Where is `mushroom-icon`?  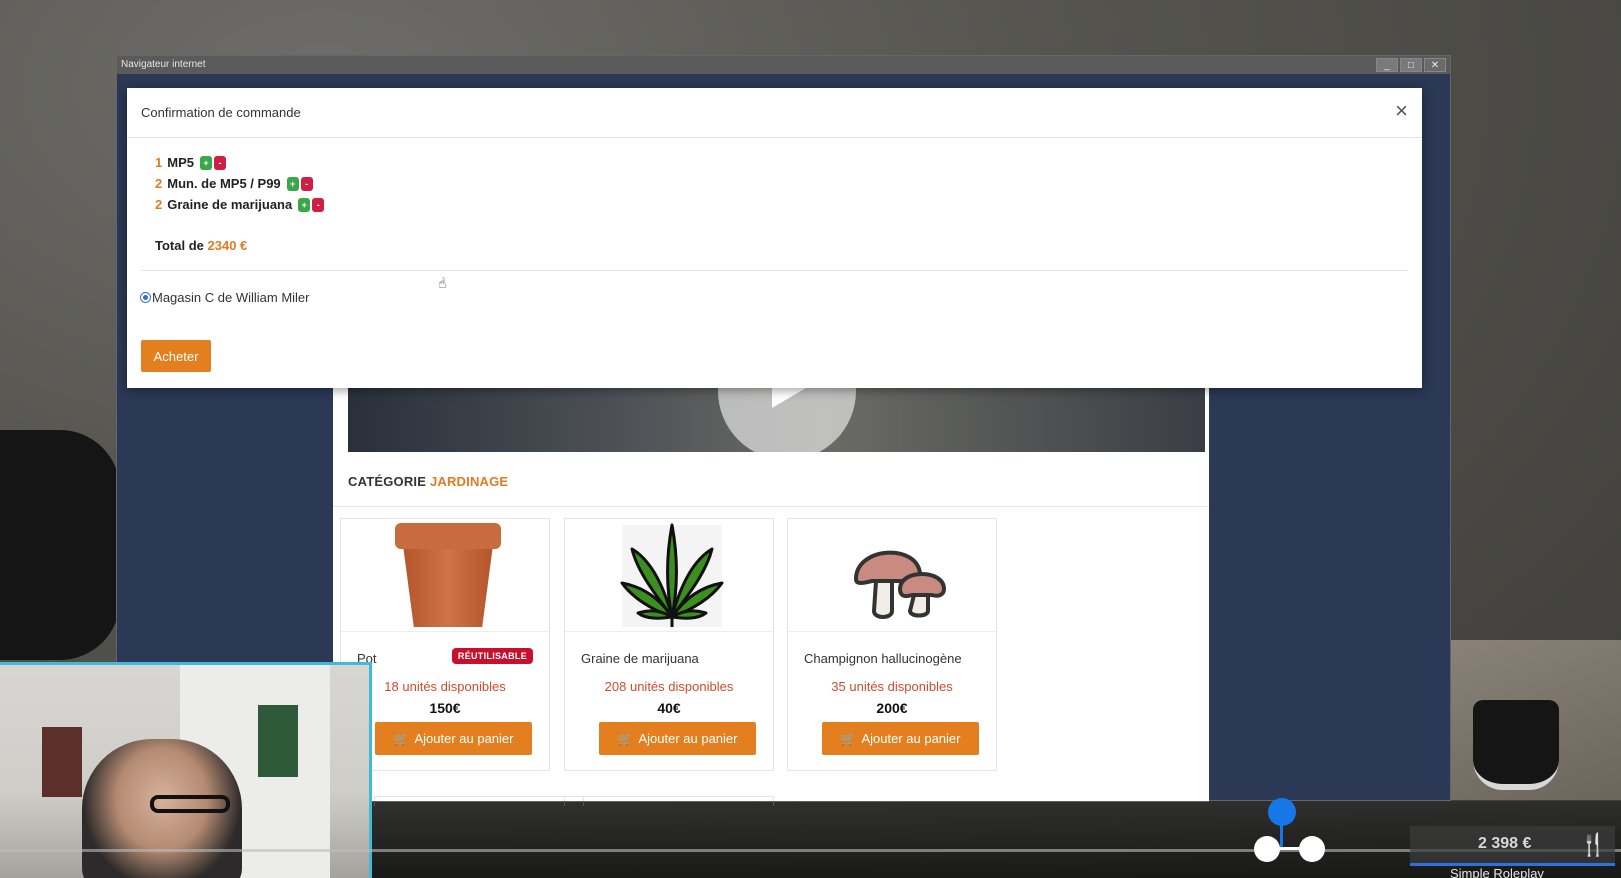
mushroom-icon is located at coordinates (900, 584).